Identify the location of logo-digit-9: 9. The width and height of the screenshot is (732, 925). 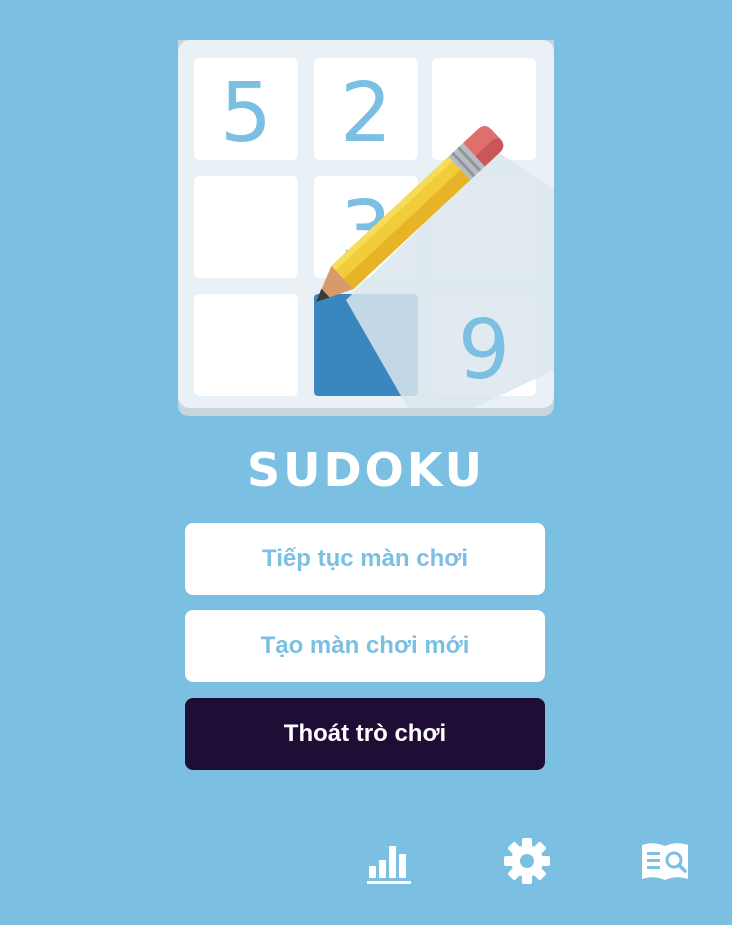
(484, 350).